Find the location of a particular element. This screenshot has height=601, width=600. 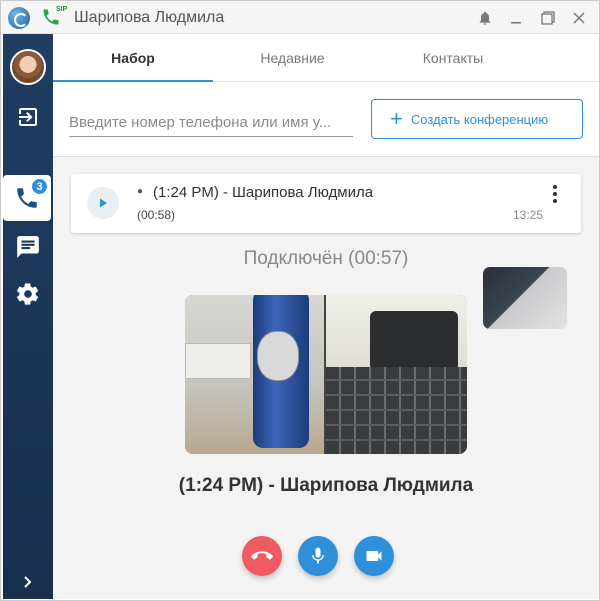

search-field is located at coordinates (211, 123).